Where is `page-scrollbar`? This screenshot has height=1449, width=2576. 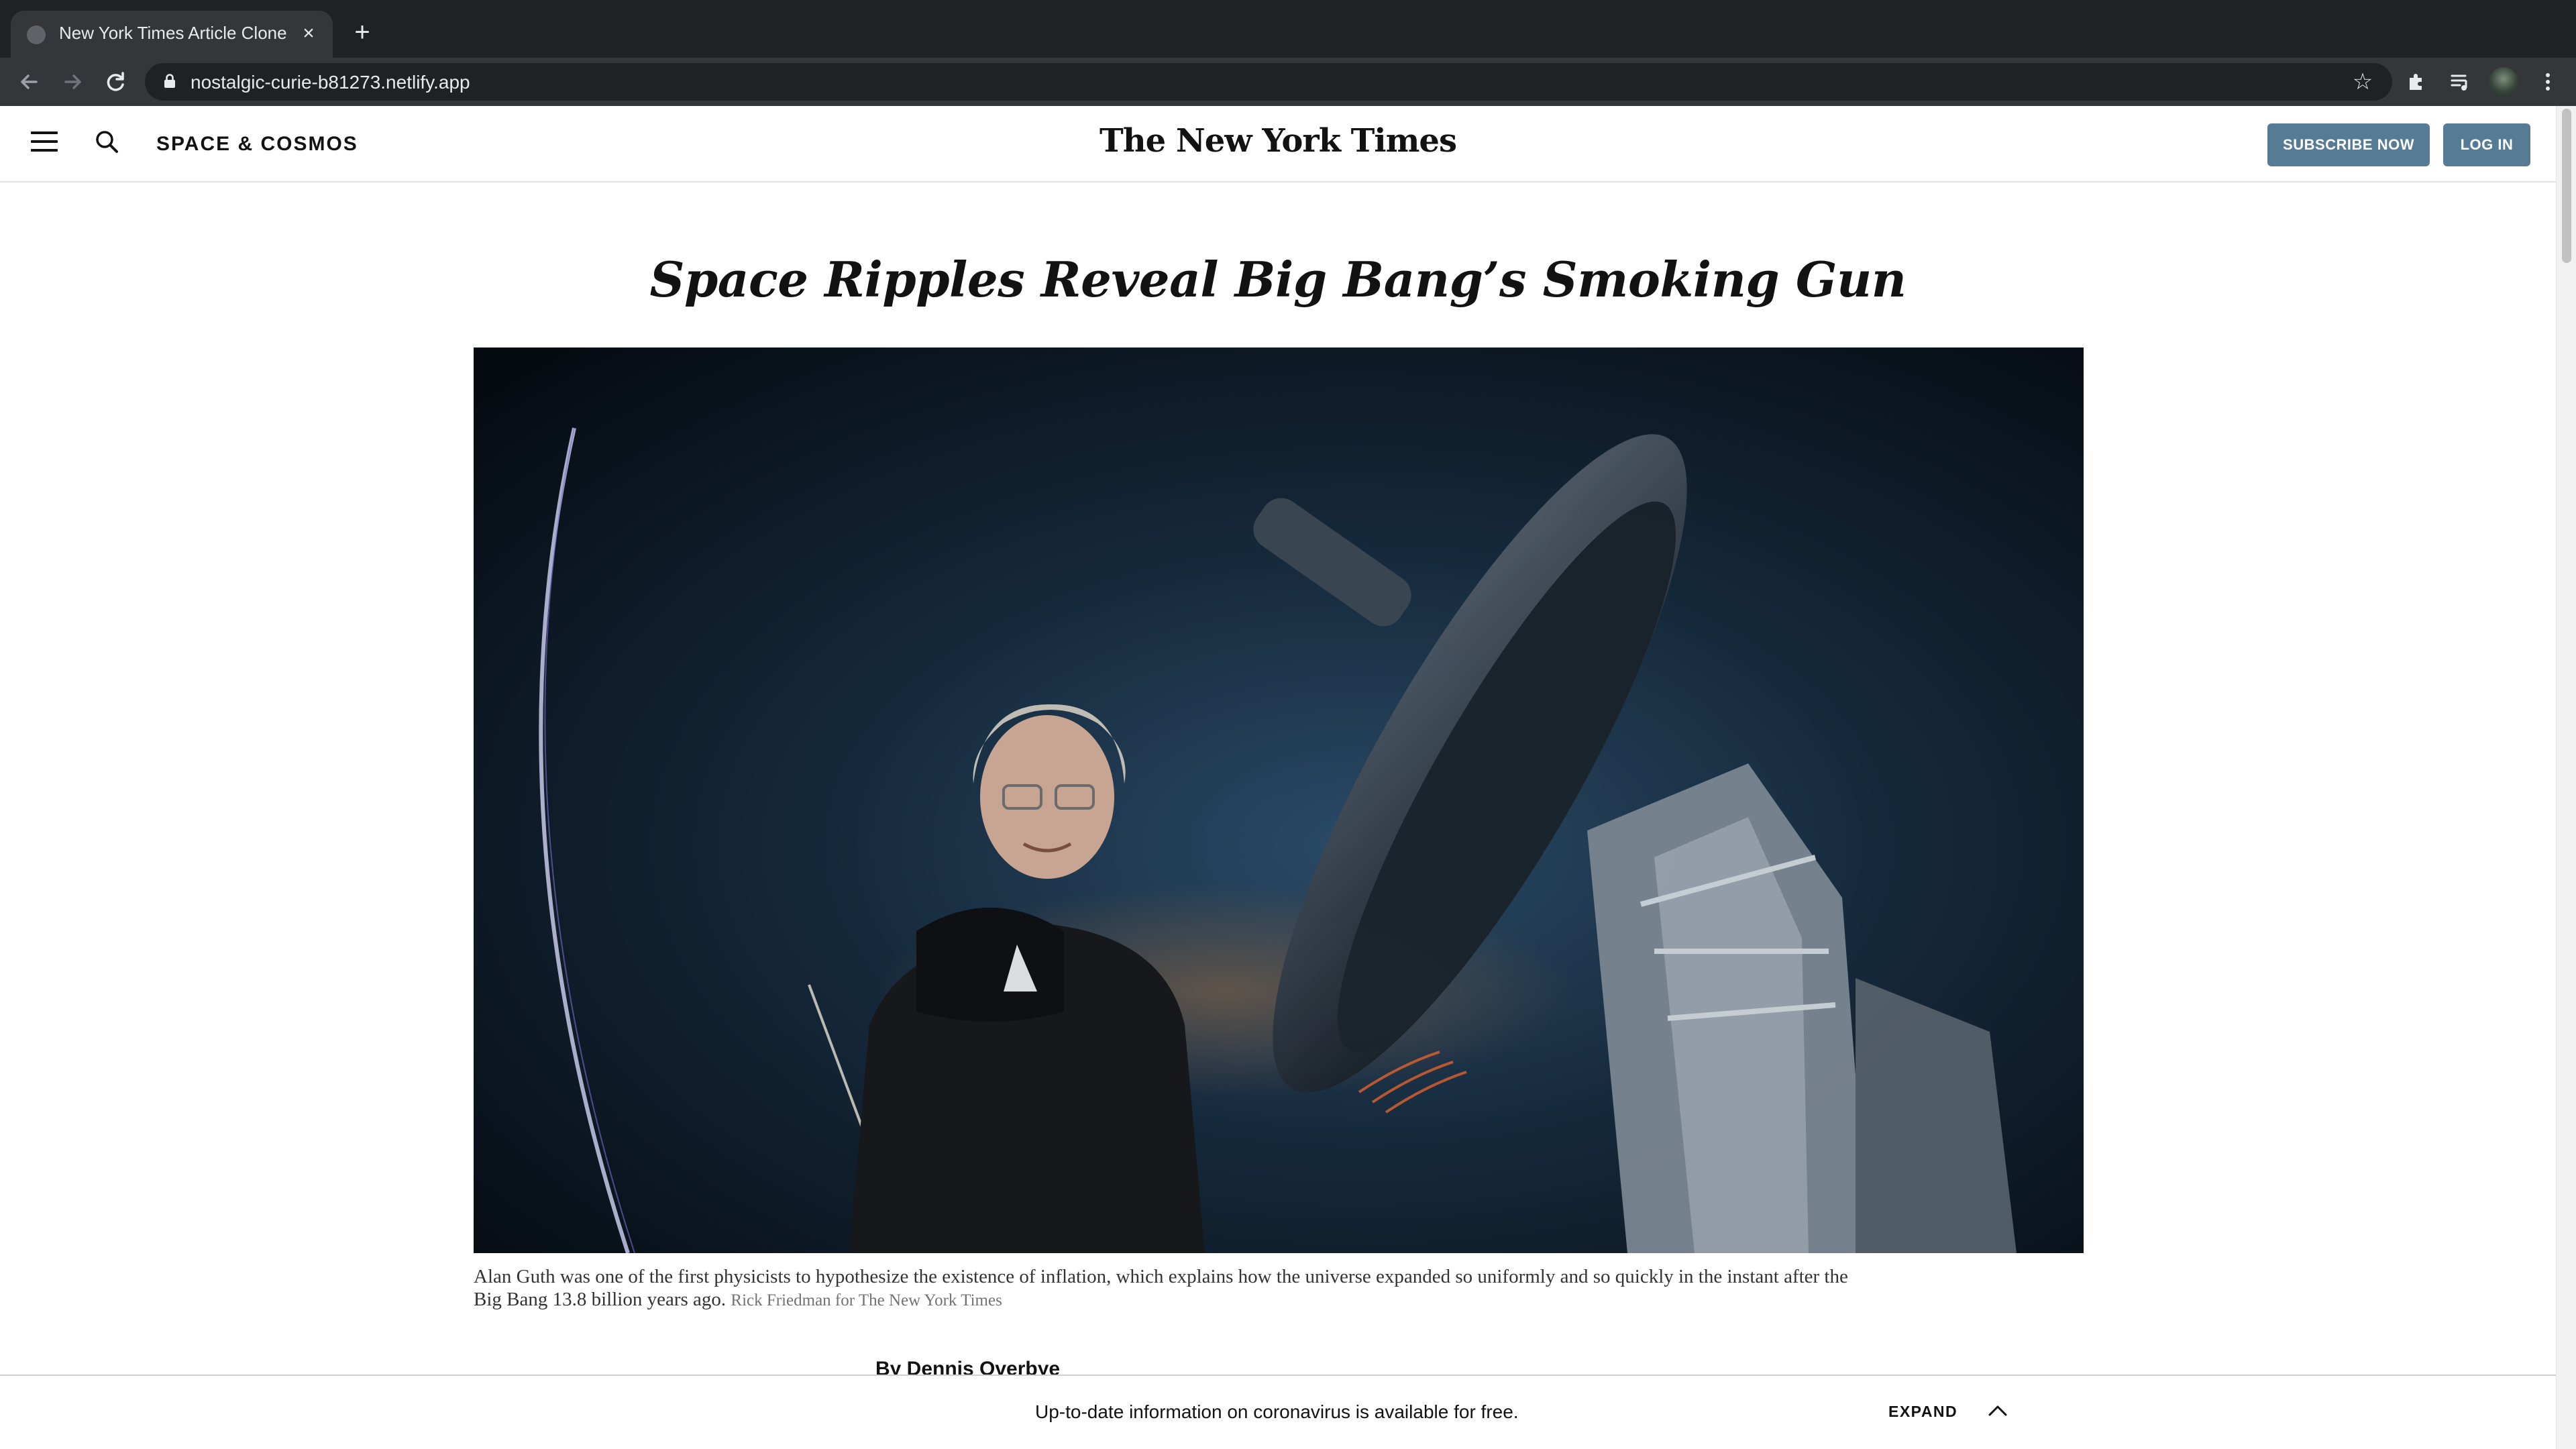 page-scrollbar is located at coordinates (2566, 777).